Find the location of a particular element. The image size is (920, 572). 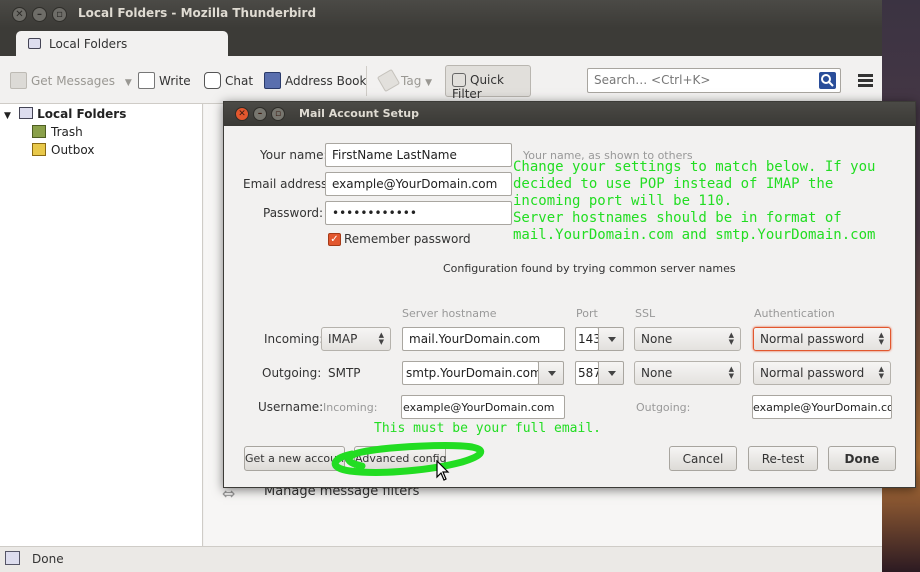

outgoing-auth-select: Normal password ▲ ▼ is located at coordinates (822, 373).